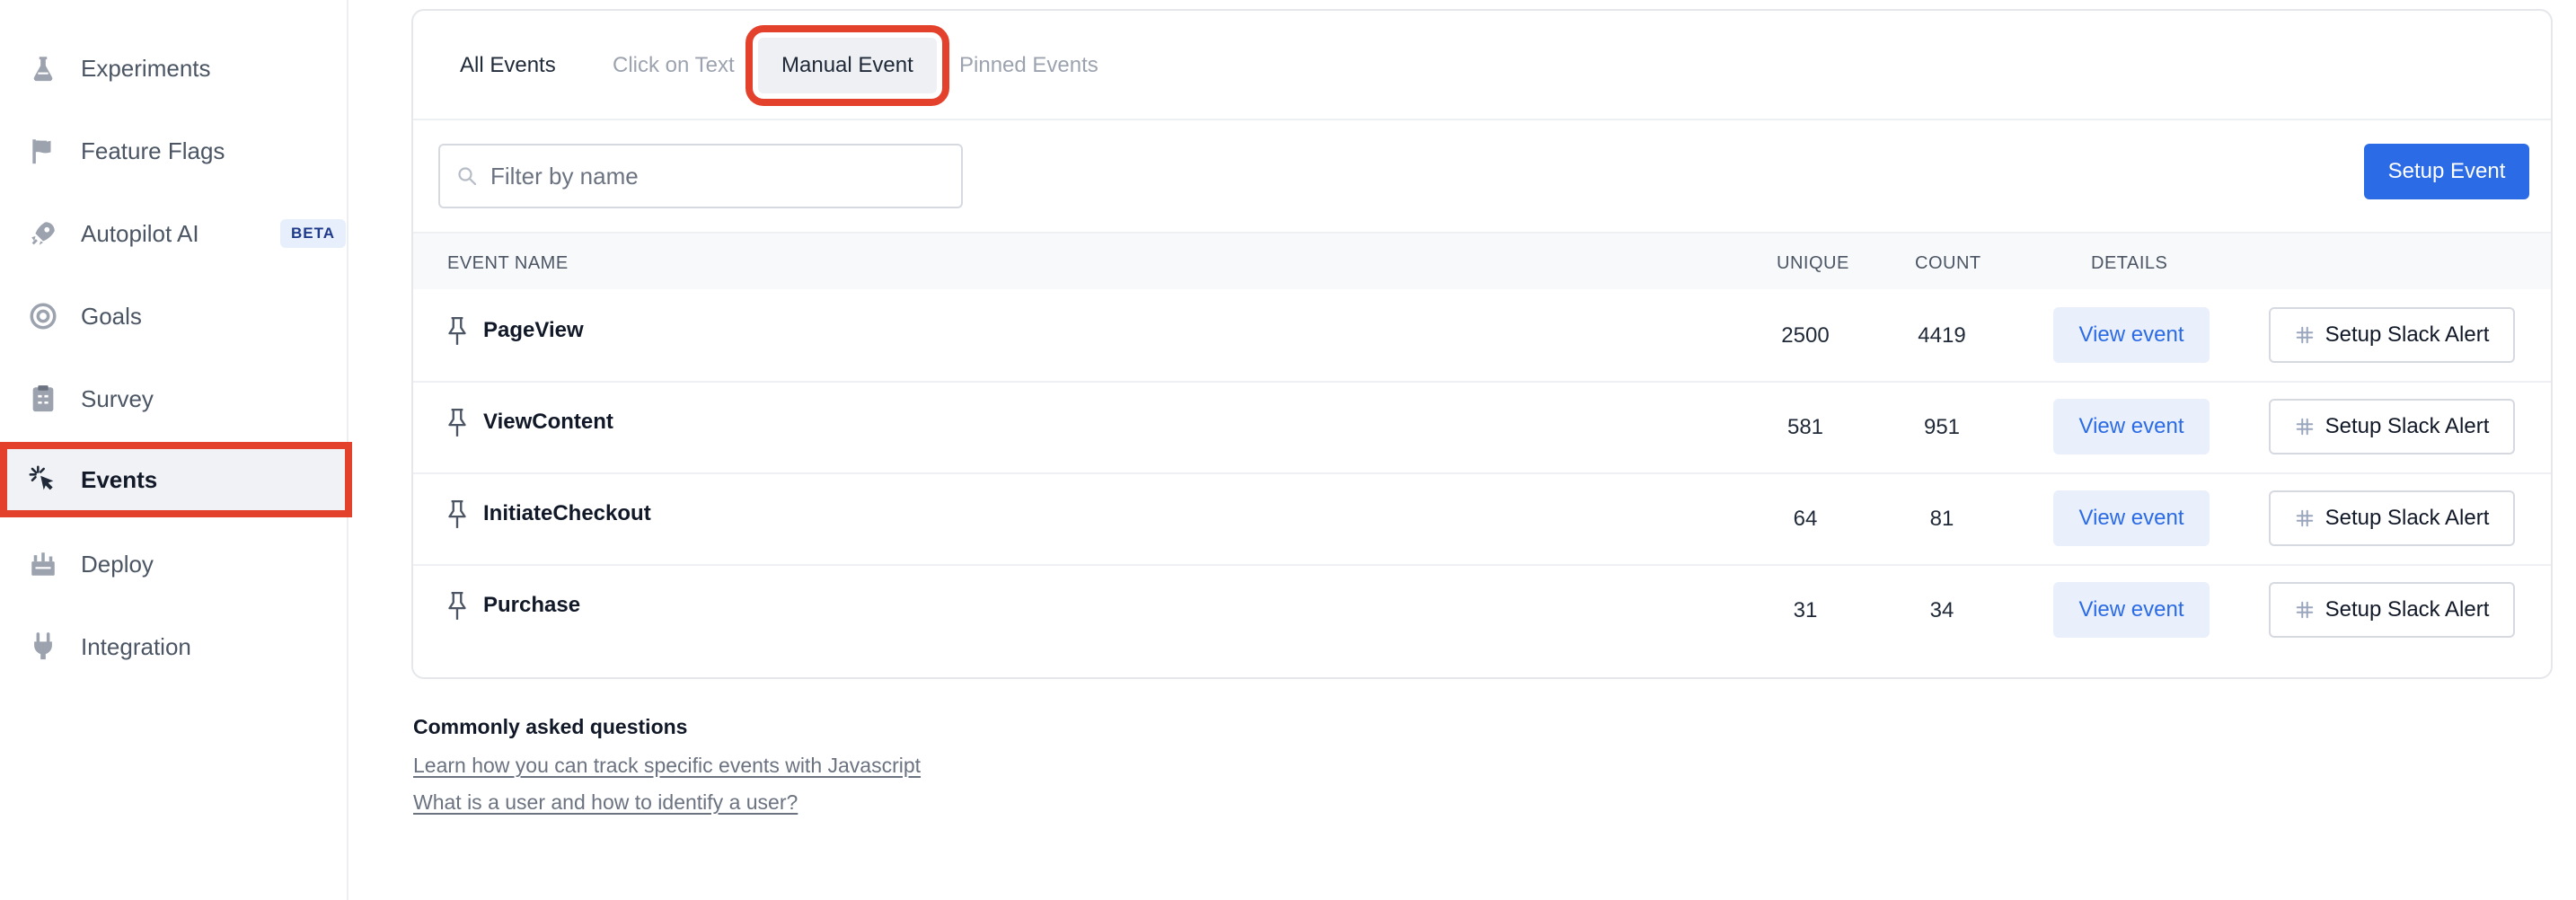  Describe the element at coordinates (508, 65) in the screenshot. I see `tab-all-events: All Events` at that location.